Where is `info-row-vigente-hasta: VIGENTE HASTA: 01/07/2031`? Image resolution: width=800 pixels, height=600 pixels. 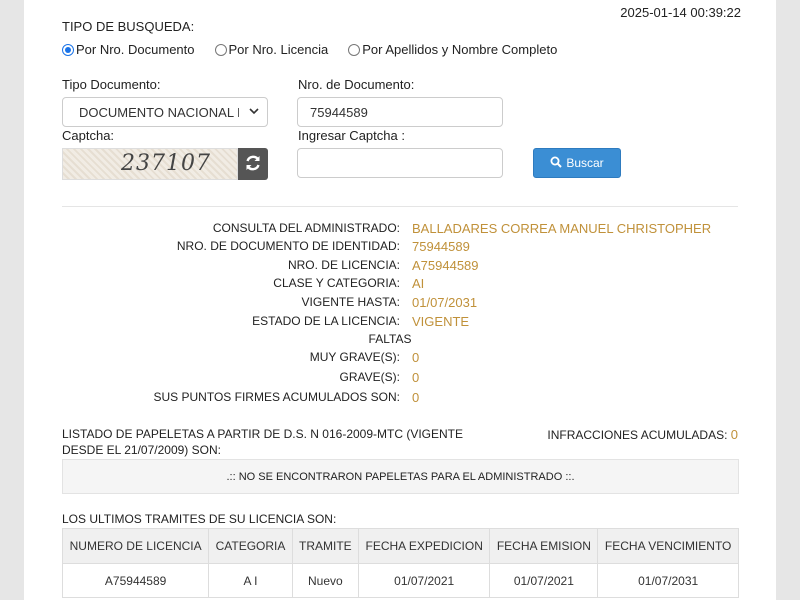 info-row-vigente-hasta: VIGENTE HASTA: 01/07/2031 is located at coordinates (400, 304).